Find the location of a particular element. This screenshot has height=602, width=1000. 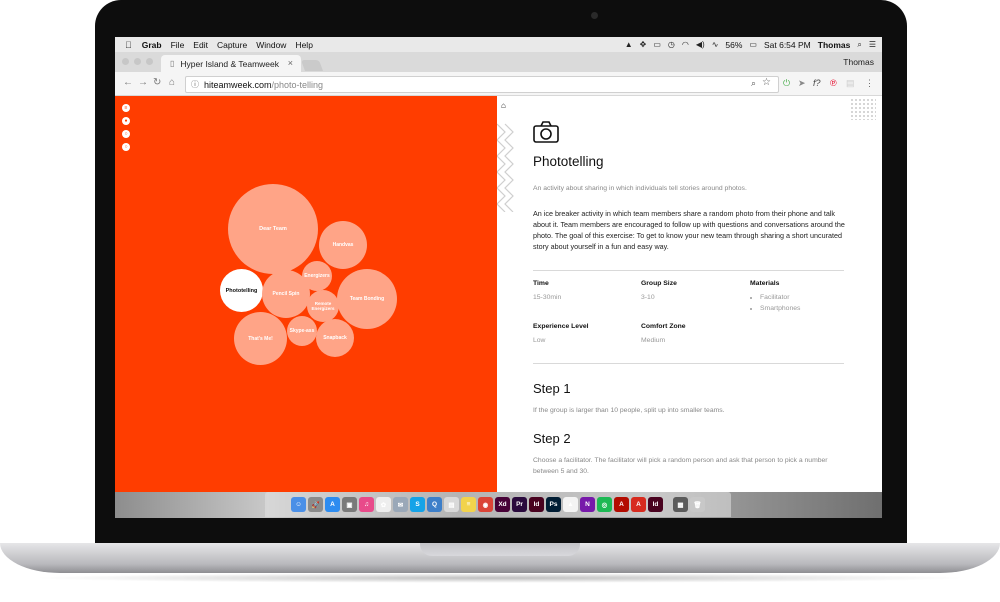

step-1-title: Step 1 is located at coordinates (552, 388).